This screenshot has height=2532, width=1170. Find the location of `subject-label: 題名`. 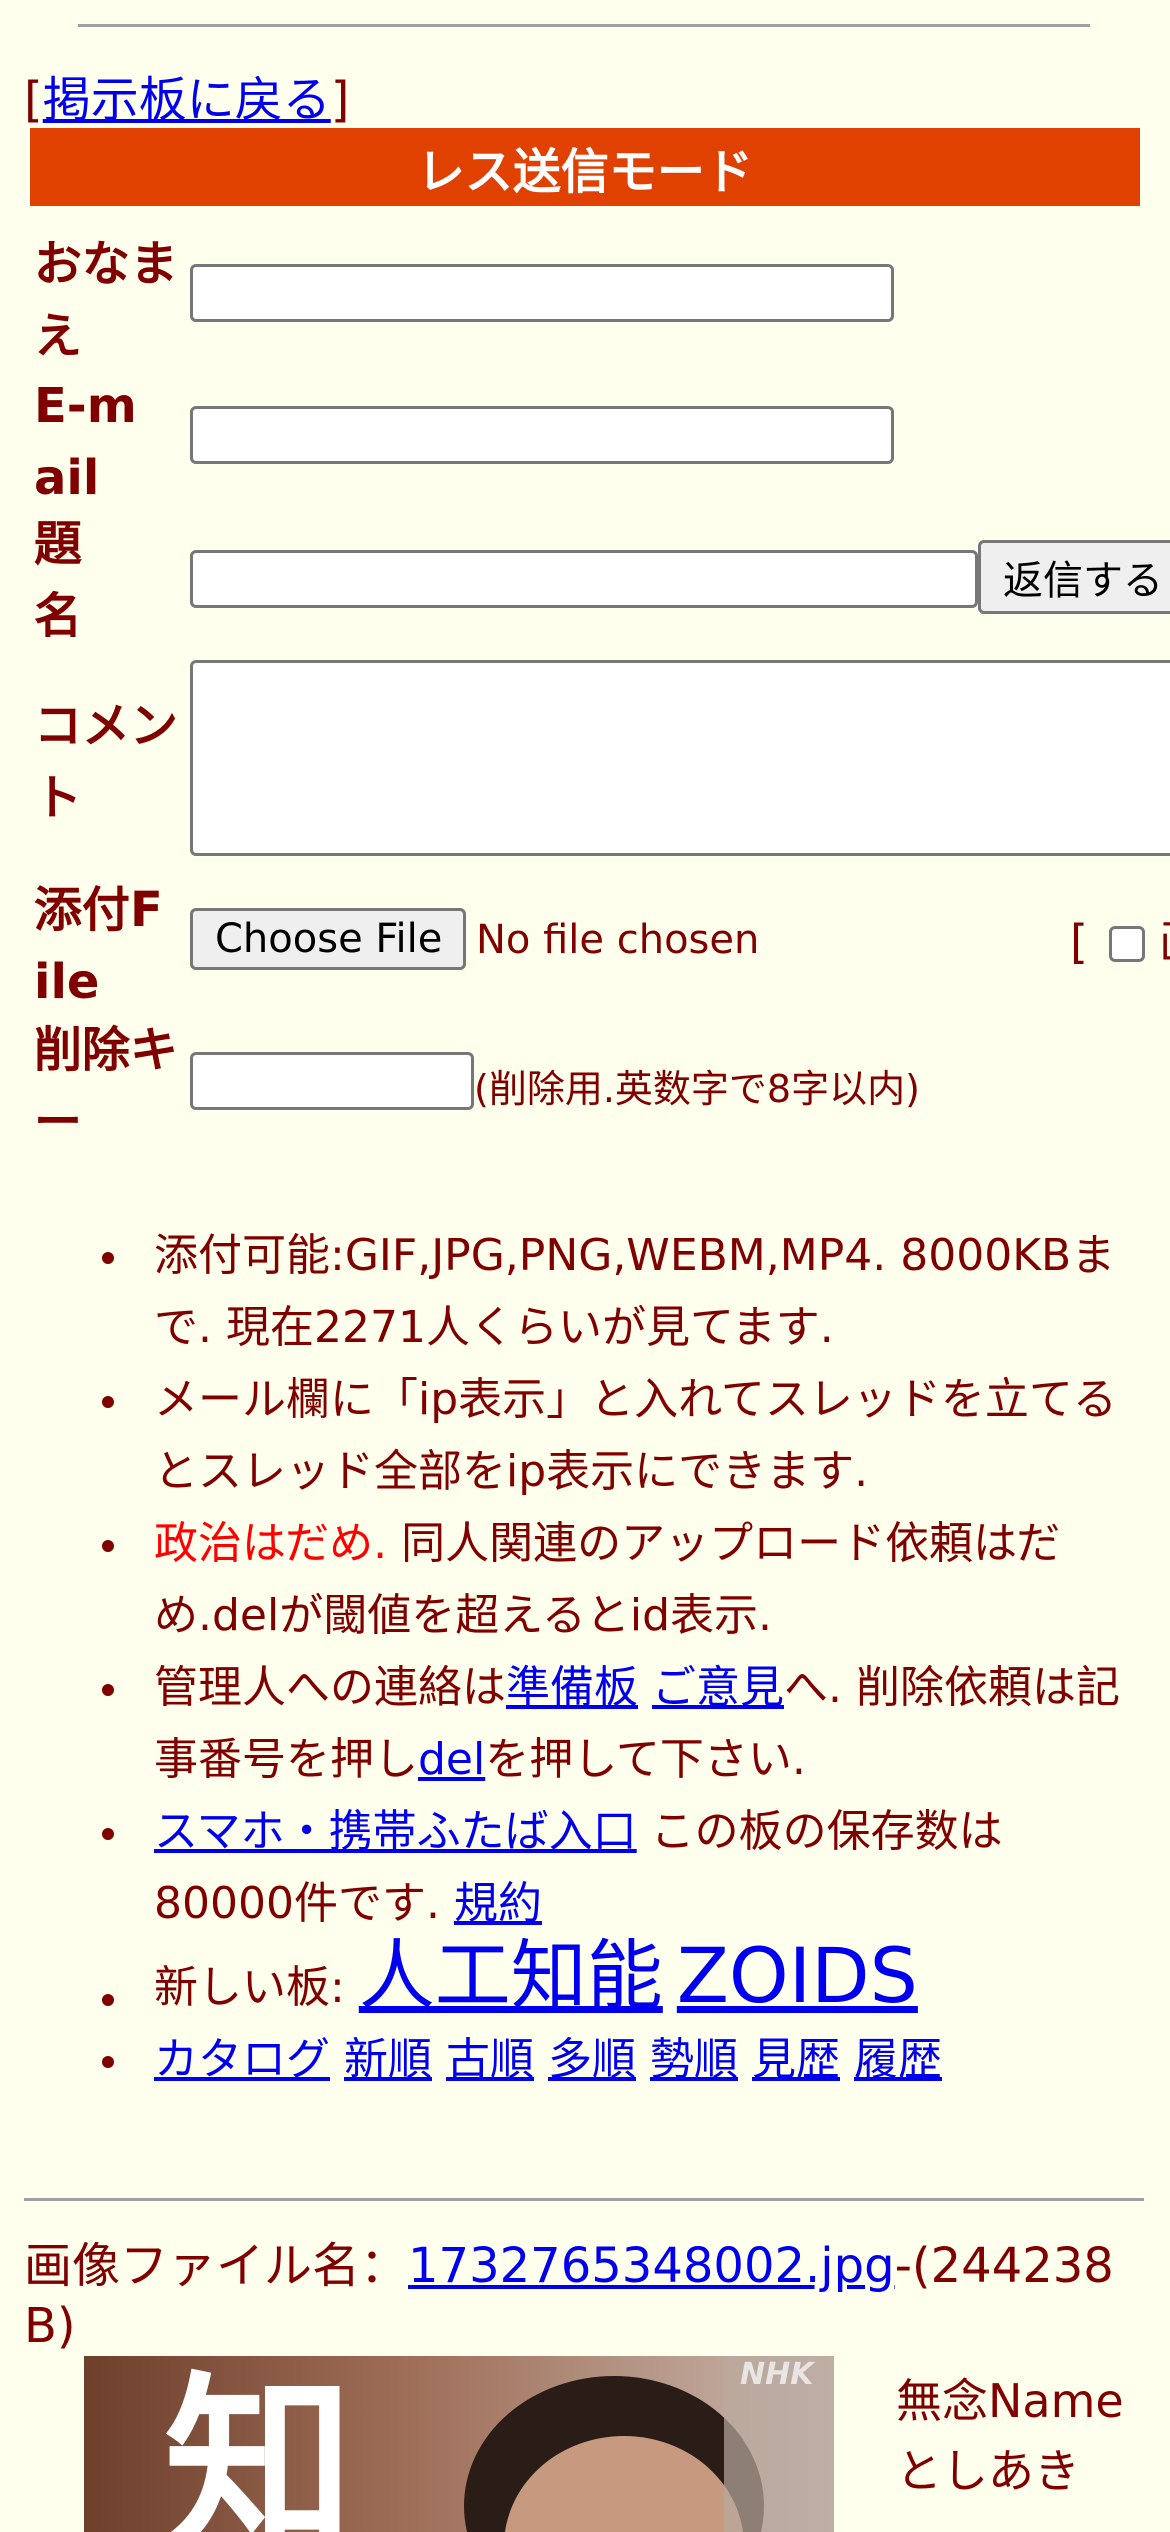

subject-label: 題名 is located at coordinates (58, 580).